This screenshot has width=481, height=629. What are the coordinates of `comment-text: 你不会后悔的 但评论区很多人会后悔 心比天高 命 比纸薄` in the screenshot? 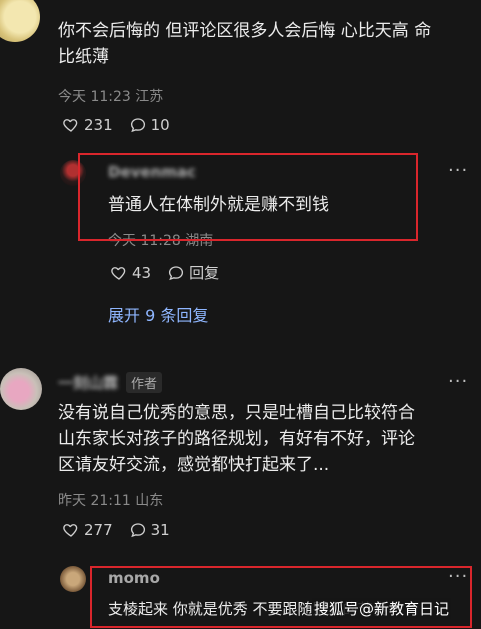 It's located at (245, 44).